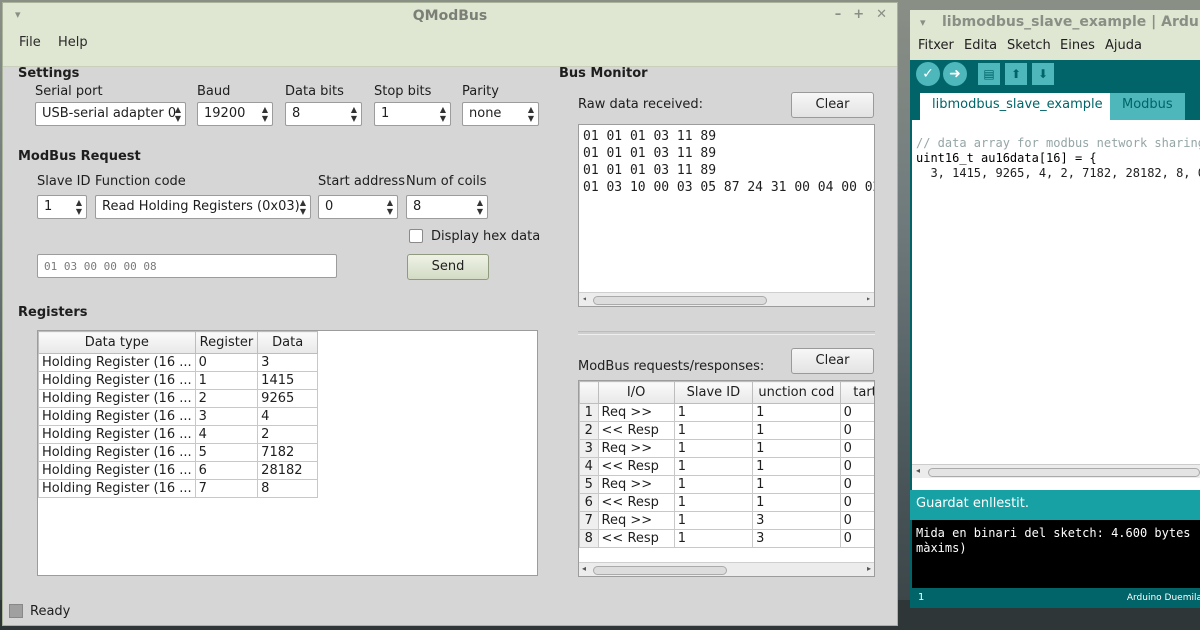 Image resolution: width=1200 pixels, height=630 pixels. Describe the element at coordinates (589, 502) in the screenshot. I see `row-number: 6` at that location.